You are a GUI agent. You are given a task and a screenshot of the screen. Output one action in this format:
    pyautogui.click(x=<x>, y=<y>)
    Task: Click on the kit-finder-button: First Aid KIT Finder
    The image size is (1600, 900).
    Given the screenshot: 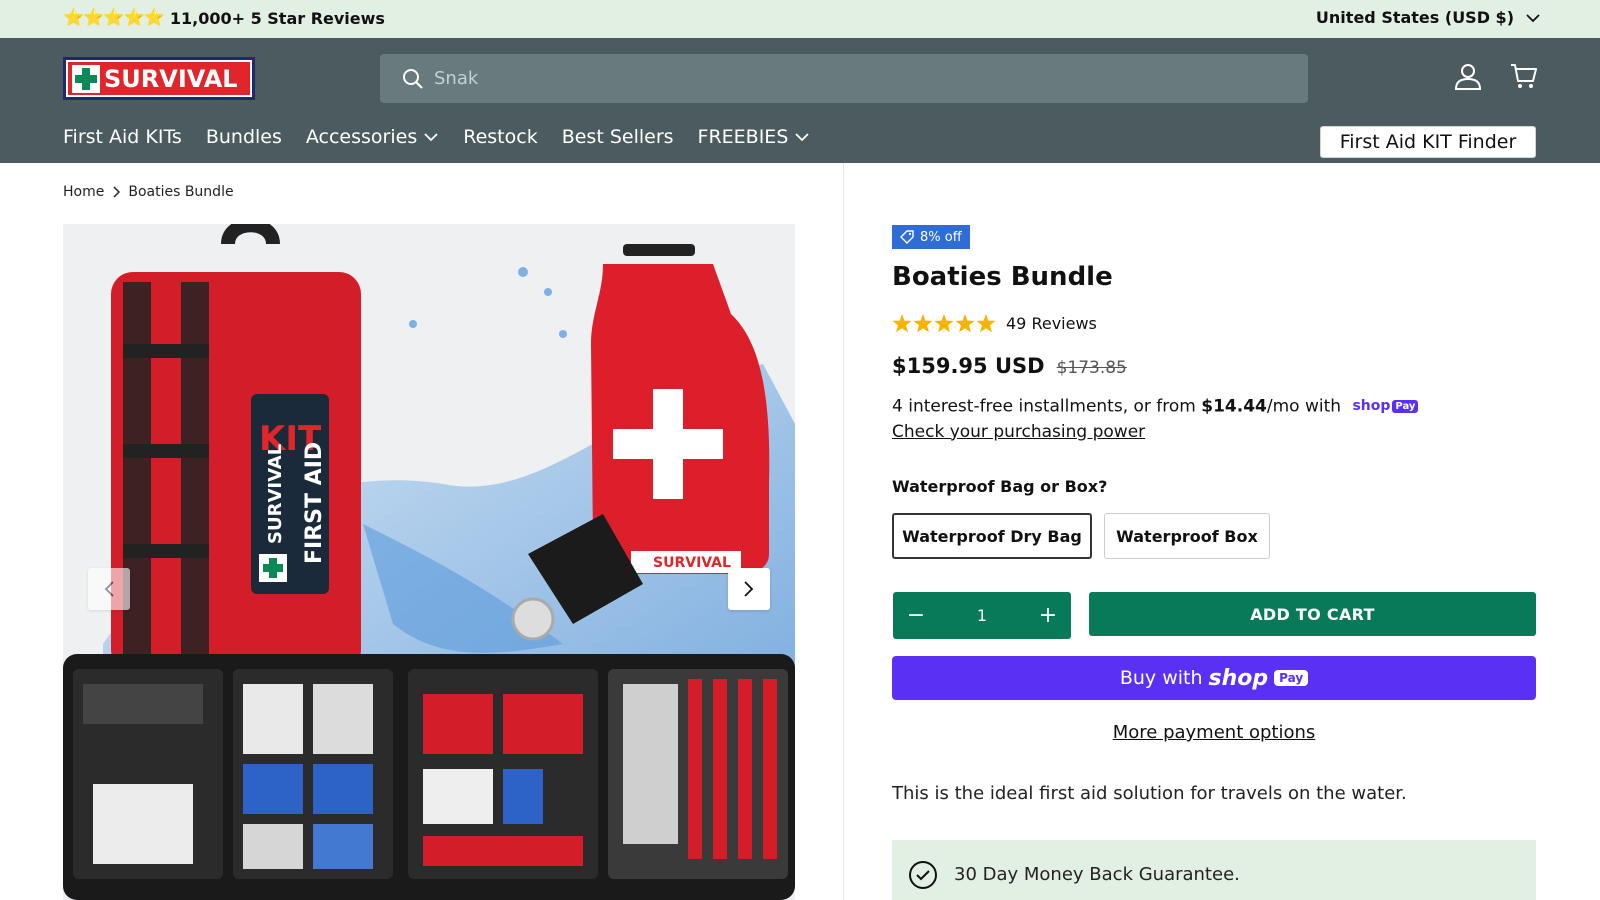 What is the action you would take?
    pyautogui.click(x=1428, y=142)
    